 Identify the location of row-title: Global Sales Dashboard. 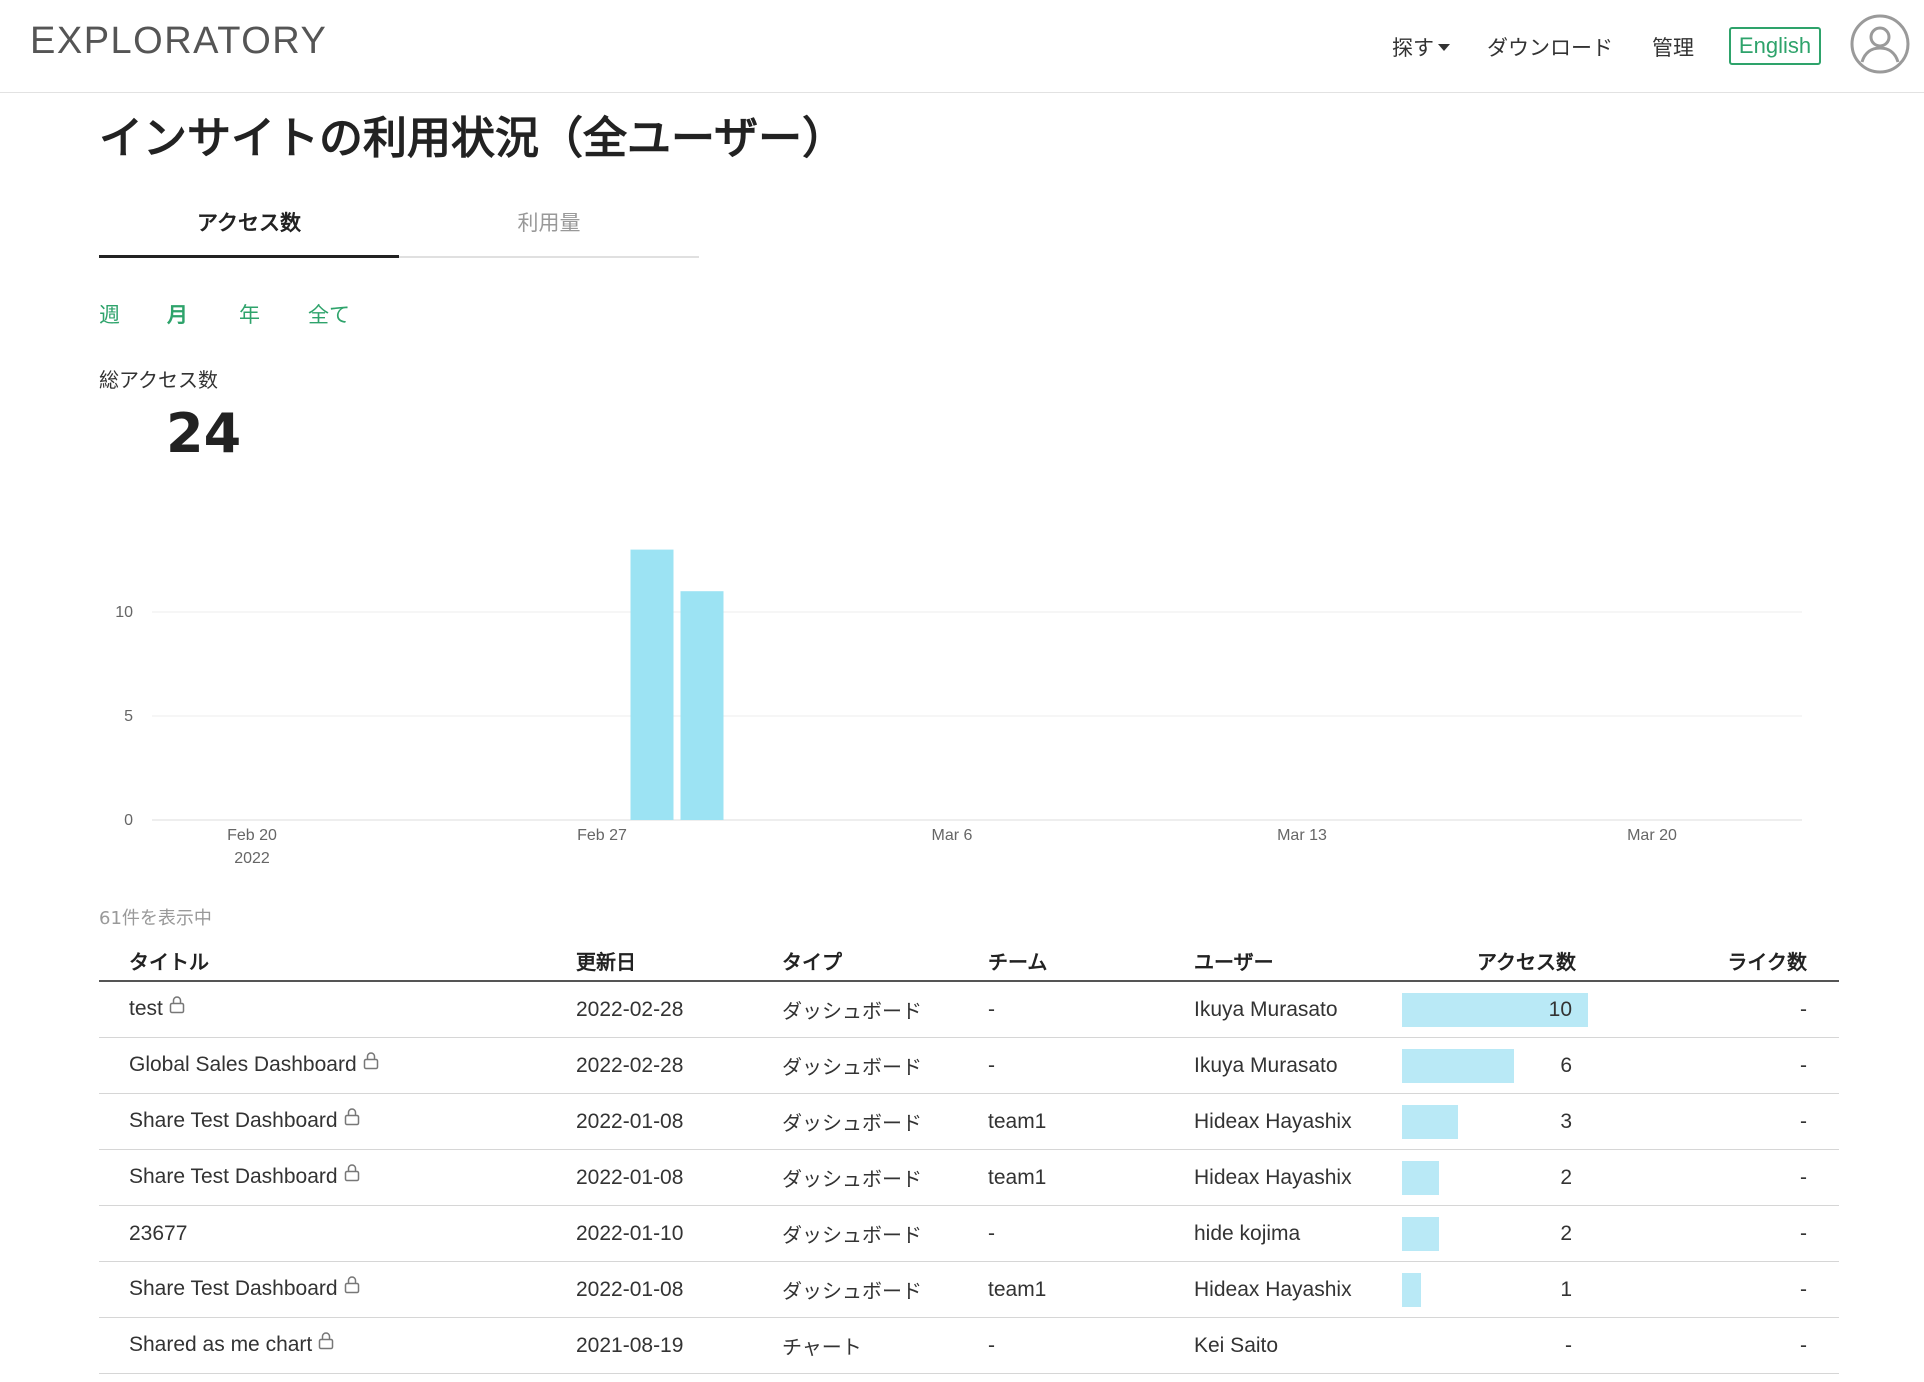
(337, 1065).